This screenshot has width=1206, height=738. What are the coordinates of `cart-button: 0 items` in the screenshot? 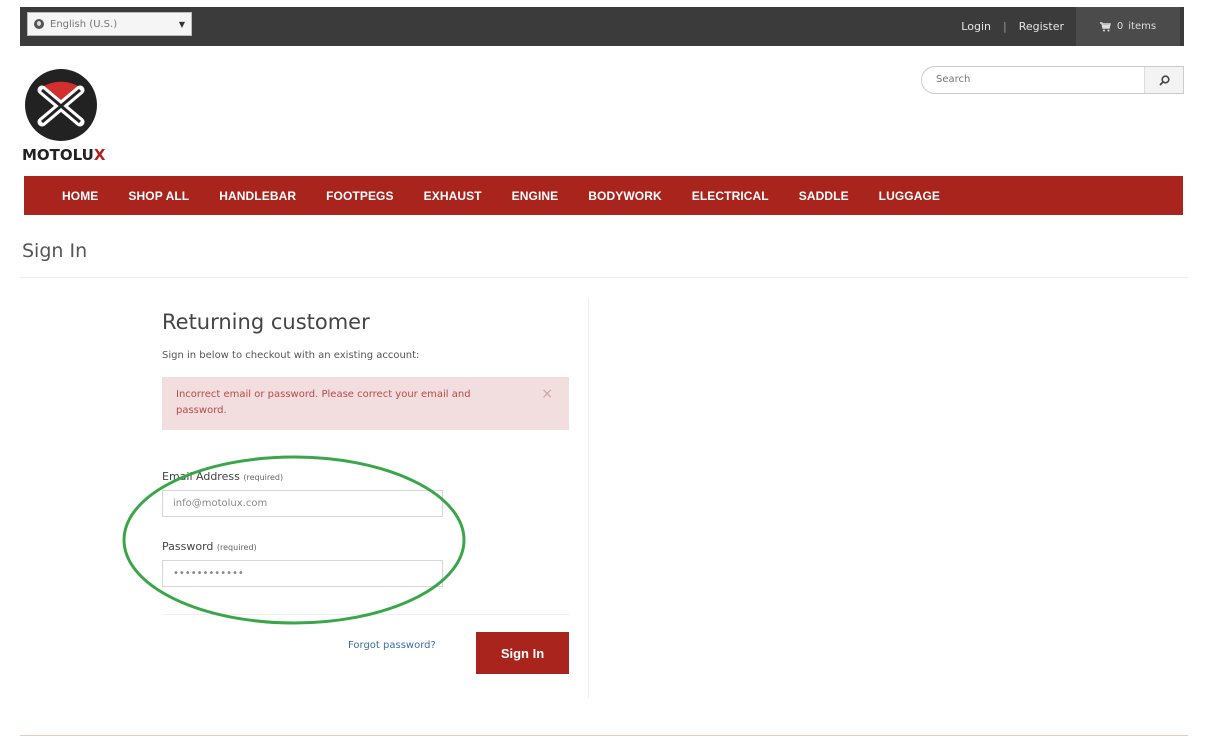 It's located at (1128, 26).